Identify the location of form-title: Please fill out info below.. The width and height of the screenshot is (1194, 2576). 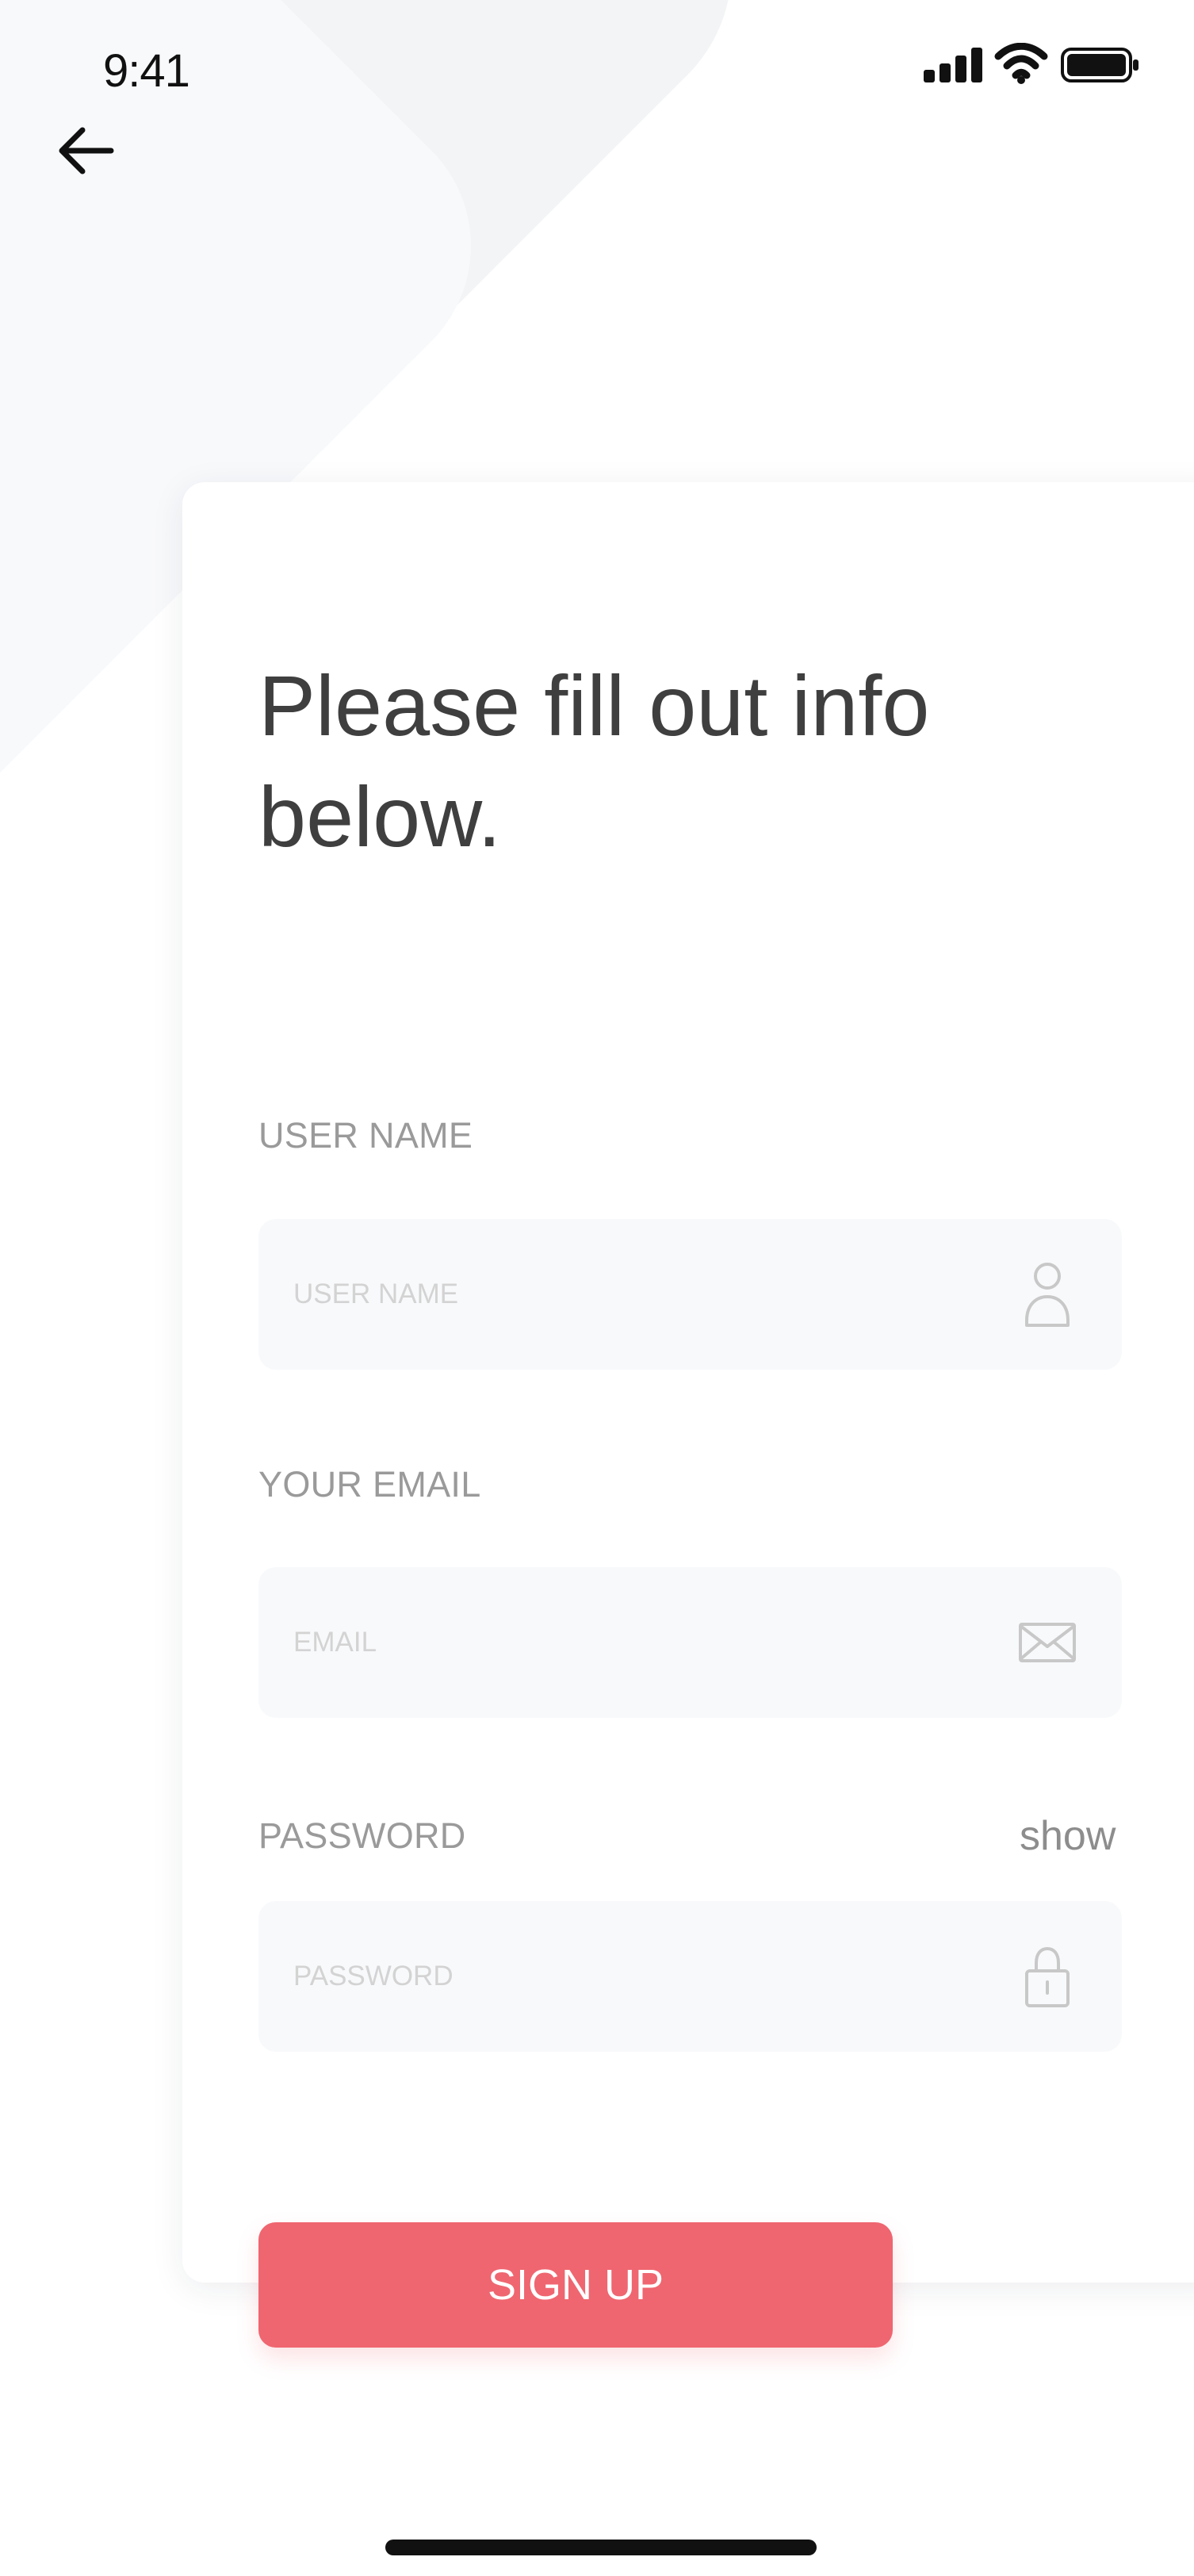
(594, 760).